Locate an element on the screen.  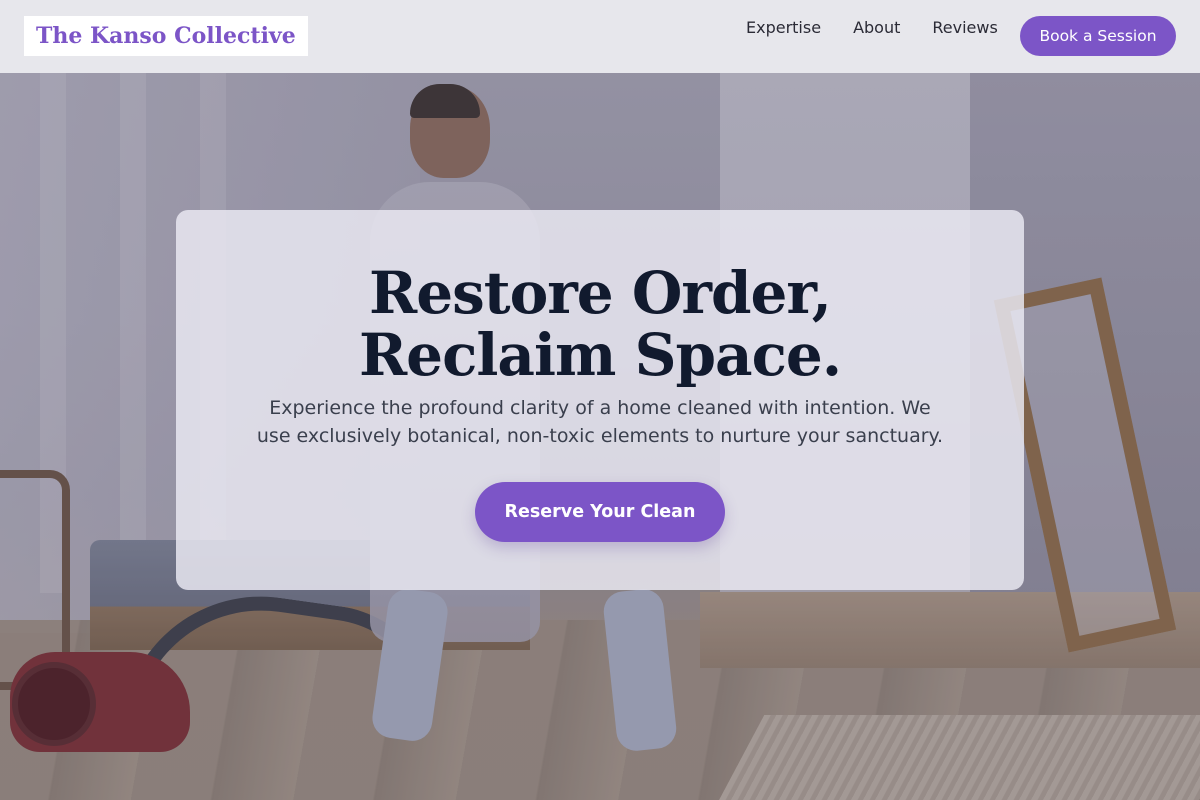
brand-logo: The Kanso Collective is located at coordinates (166, 36).